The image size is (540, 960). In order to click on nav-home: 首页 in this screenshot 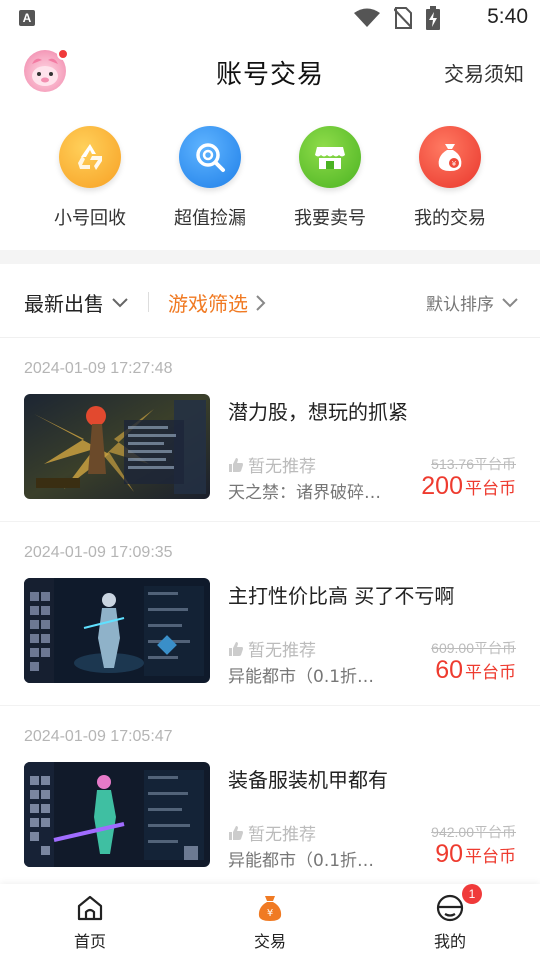, I will do `click(90, 922)`.